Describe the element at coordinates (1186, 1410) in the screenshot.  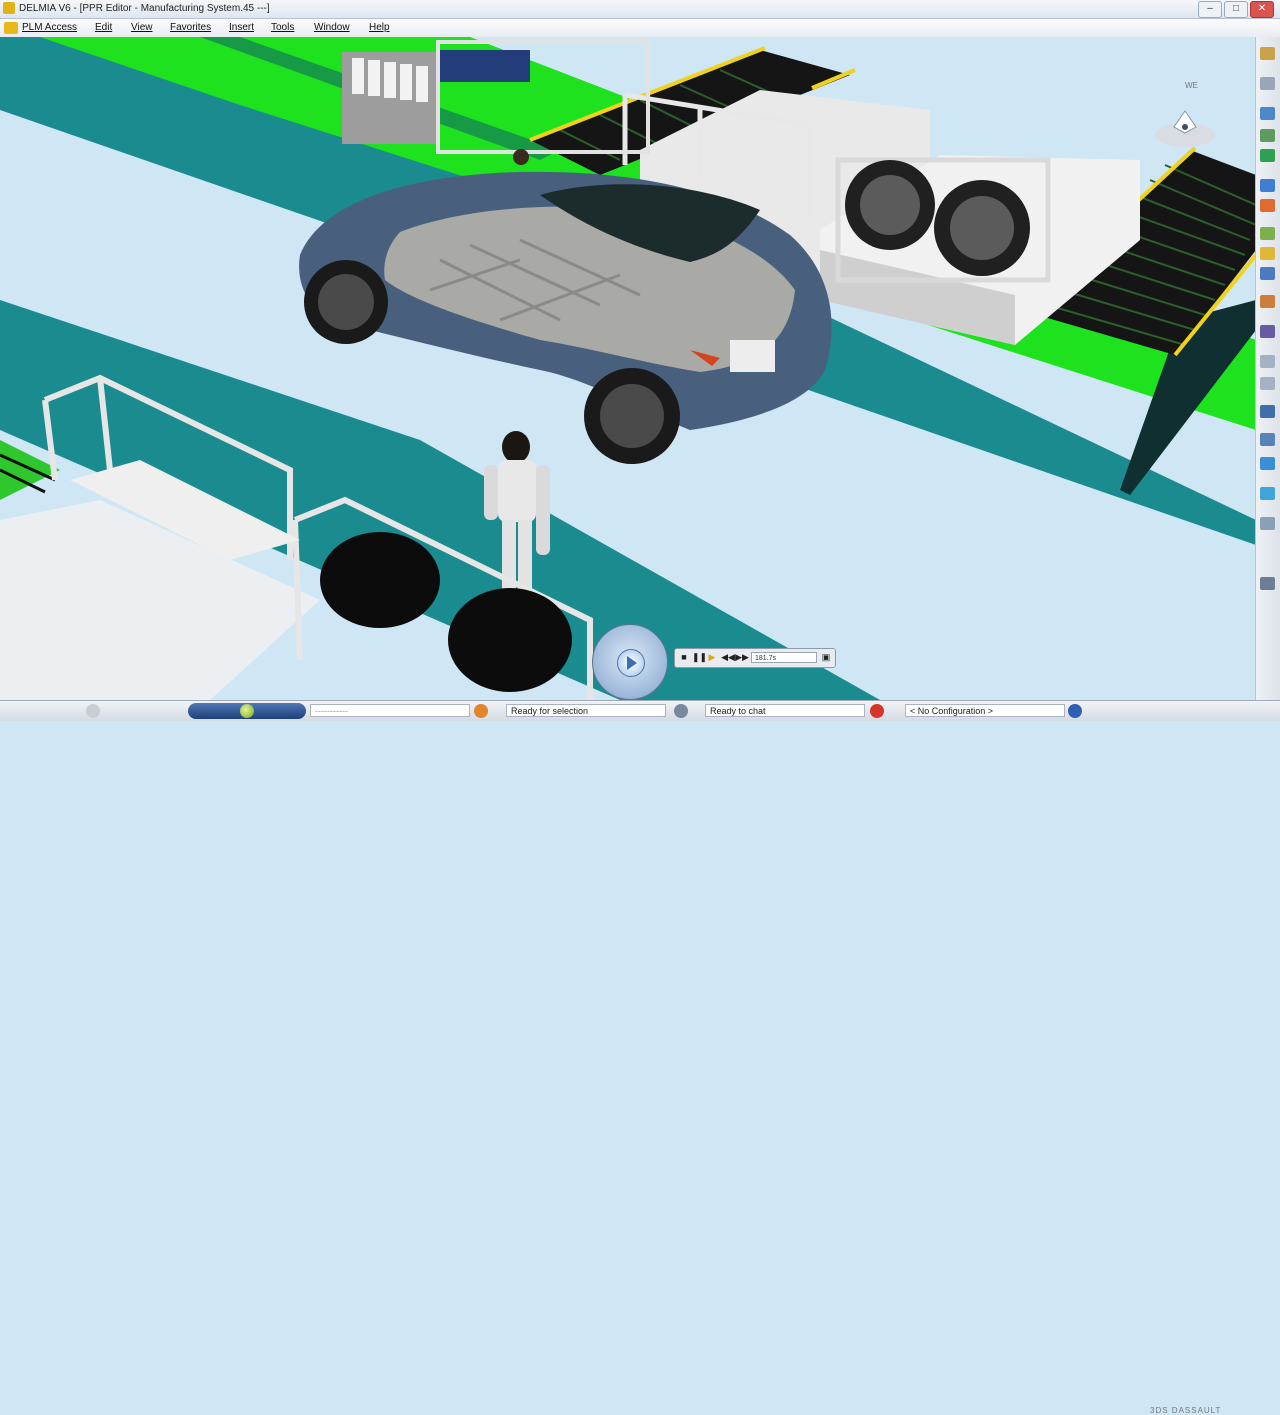
I see `dassault-logo: 3DS DASSAULT` at that location.